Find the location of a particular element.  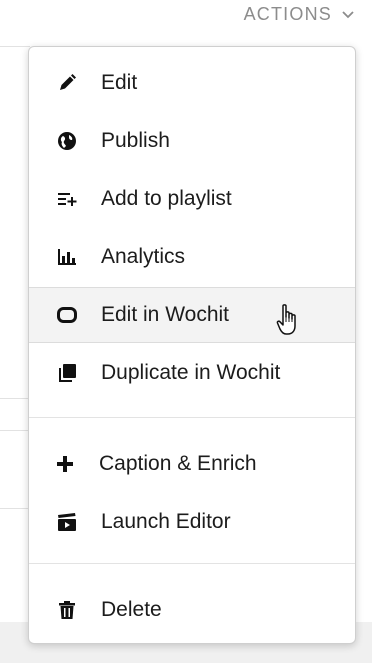

menu-item-label: Delete is located at coordinates (131, 609).